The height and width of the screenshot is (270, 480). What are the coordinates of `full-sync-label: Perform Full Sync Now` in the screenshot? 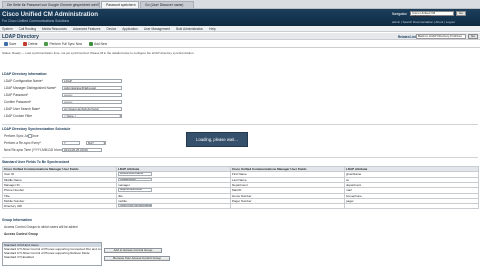 It's located at (66, 44).